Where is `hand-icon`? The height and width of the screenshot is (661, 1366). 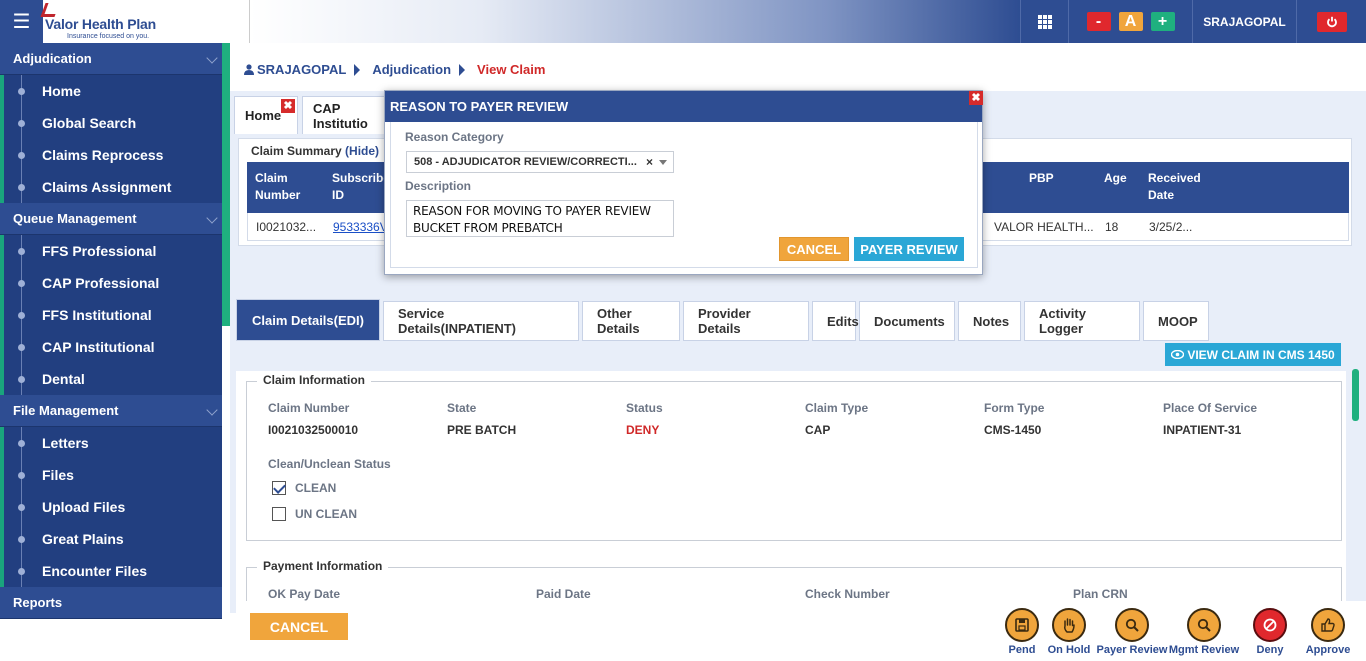 hand-icon is located at coordinates (1069, 625).